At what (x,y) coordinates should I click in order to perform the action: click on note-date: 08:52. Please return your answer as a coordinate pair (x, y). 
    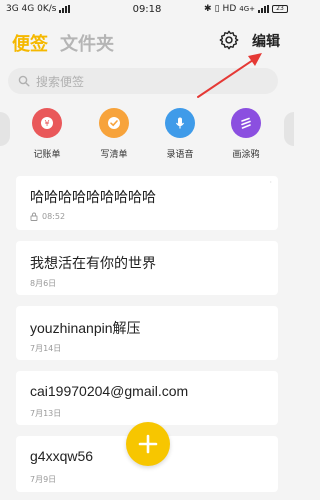
    Looking at the image, I should click on (54, 216).